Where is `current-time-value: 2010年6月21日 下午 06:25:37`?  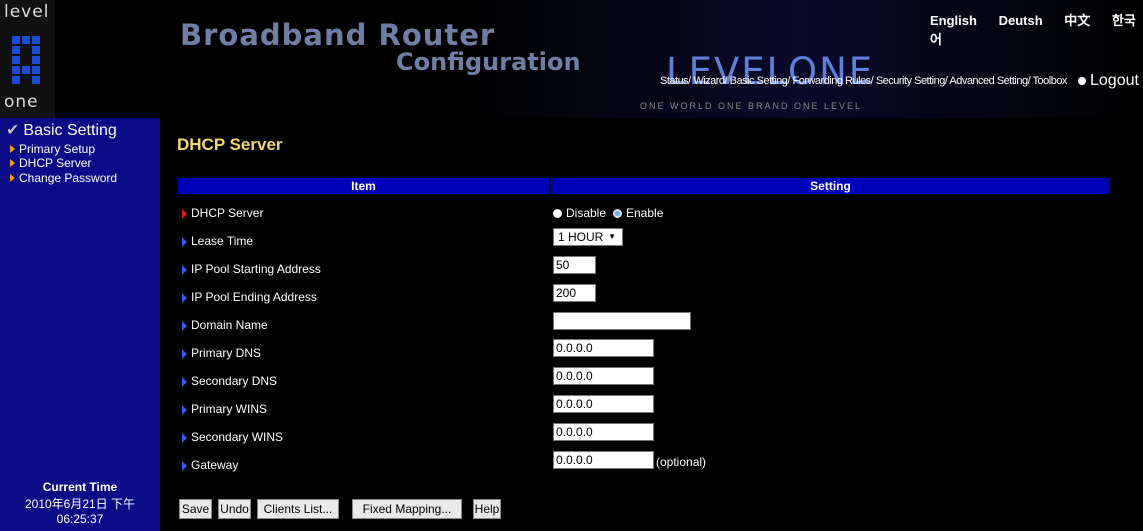 current-time-value: 2010年6月21日 下午 06:25:37 is located at coordinates (80, 511).